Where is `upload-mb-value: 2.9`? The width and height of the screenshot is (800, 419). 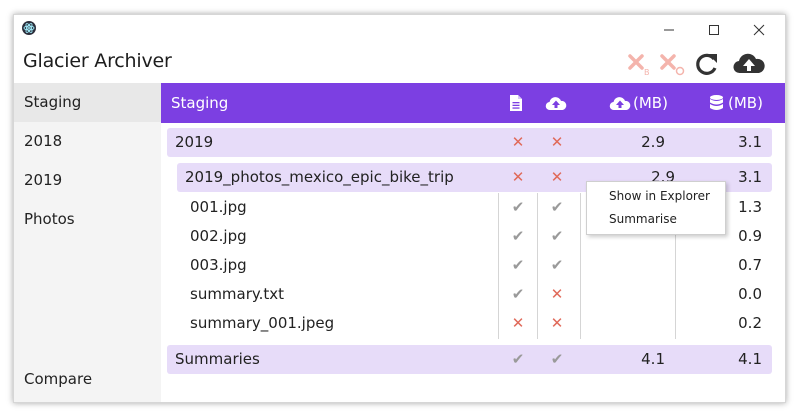 upload-mb-value: 2.9 is located at coordinates (653, 142).